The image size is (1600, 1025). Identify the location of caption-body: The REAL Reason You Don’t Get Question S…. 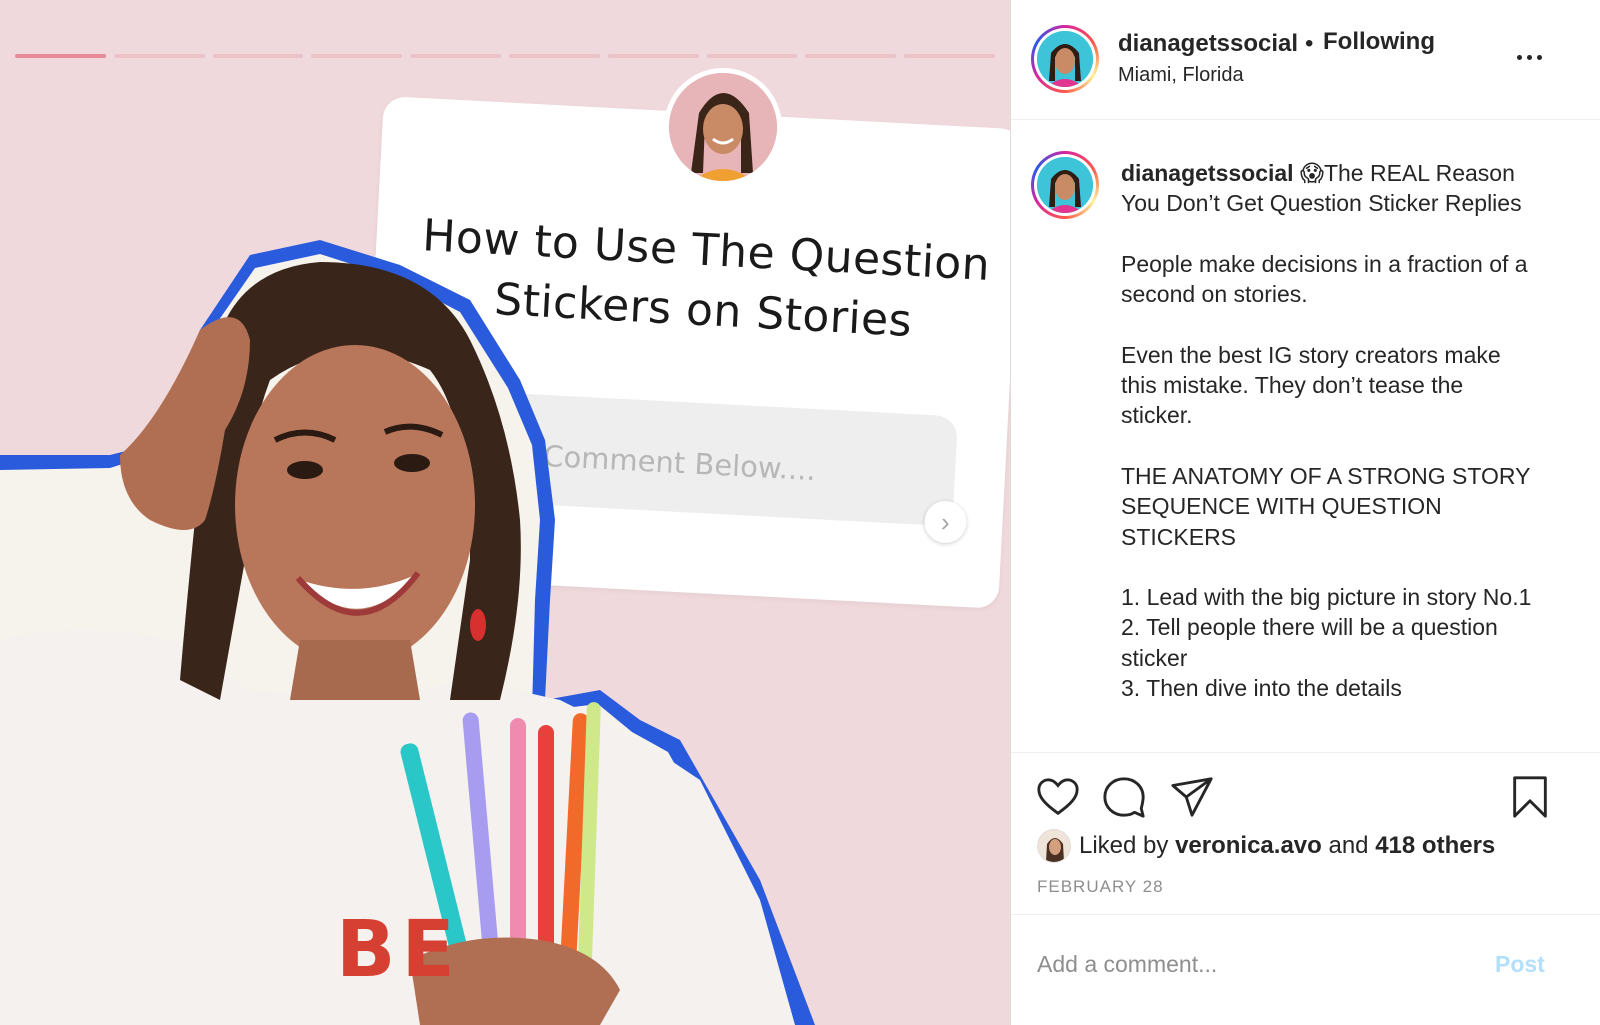
(1326, 431).